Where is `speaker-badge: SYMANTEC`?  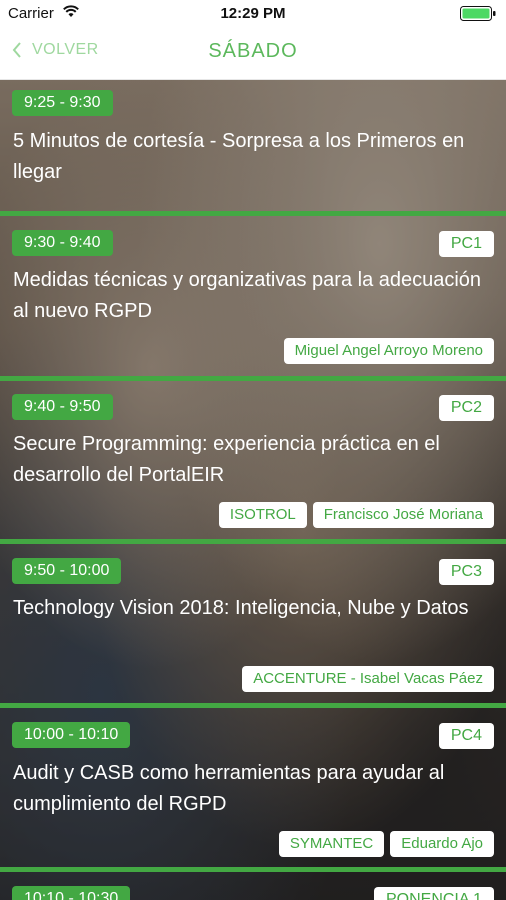 speaker-badge: SYMANTEC is located at coordinates (331, 844).